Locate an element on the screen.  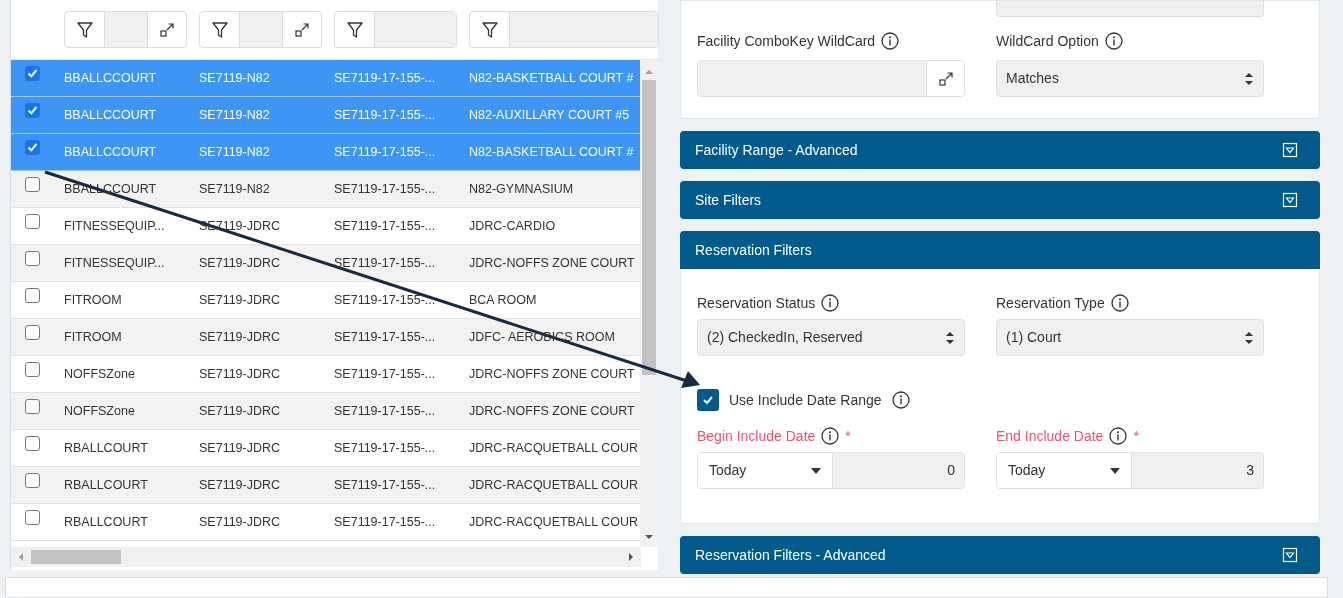
table-cell: JDRC-CARDIO is located at coordinates (512, 225).